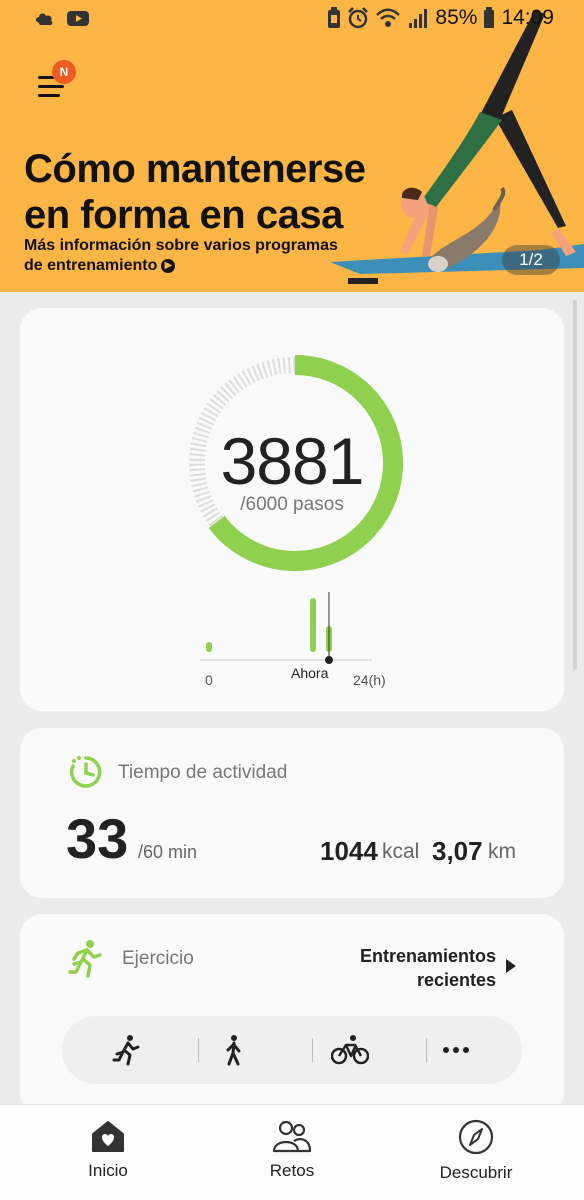 The width and height of the screenshot is (584, 1200). I want to click on battery-percent: 85%, so click(456, 17).